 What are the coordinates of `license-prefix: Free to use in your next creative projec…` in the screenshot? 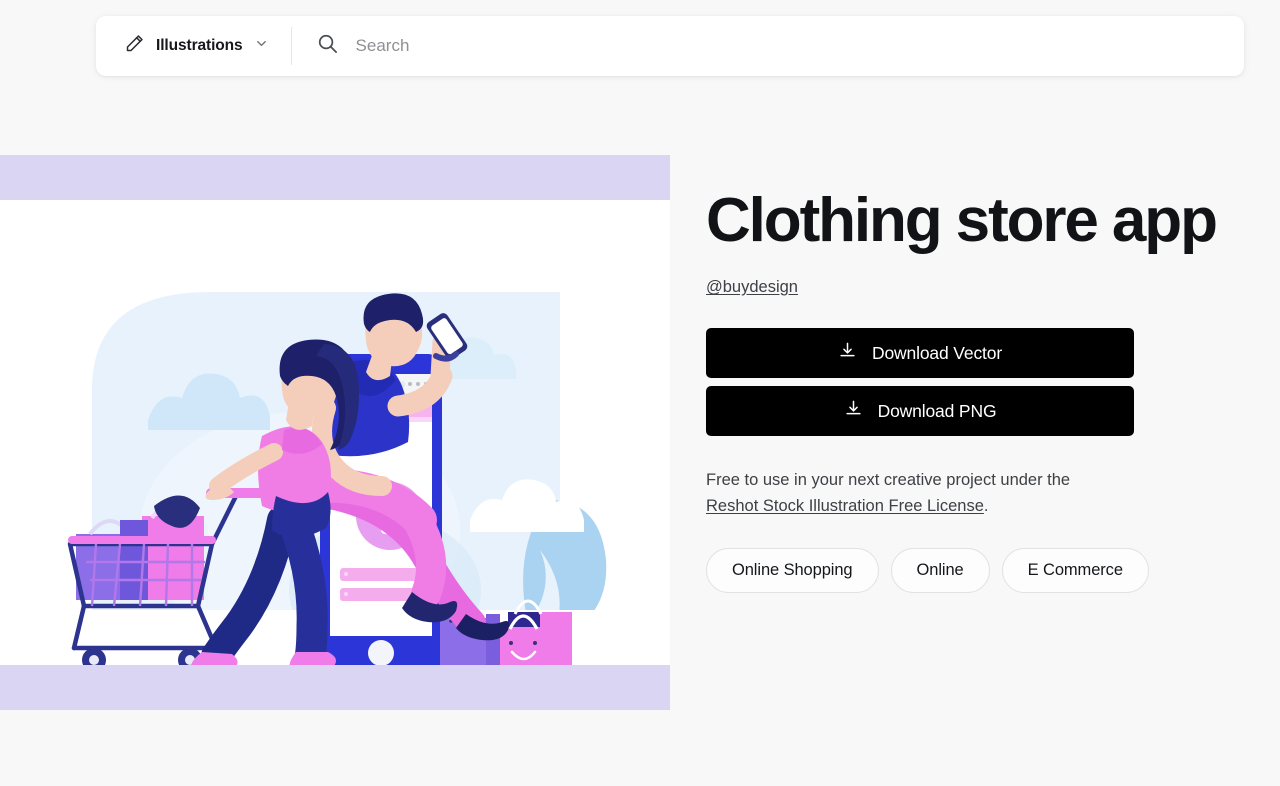 It's located at (888, 480).